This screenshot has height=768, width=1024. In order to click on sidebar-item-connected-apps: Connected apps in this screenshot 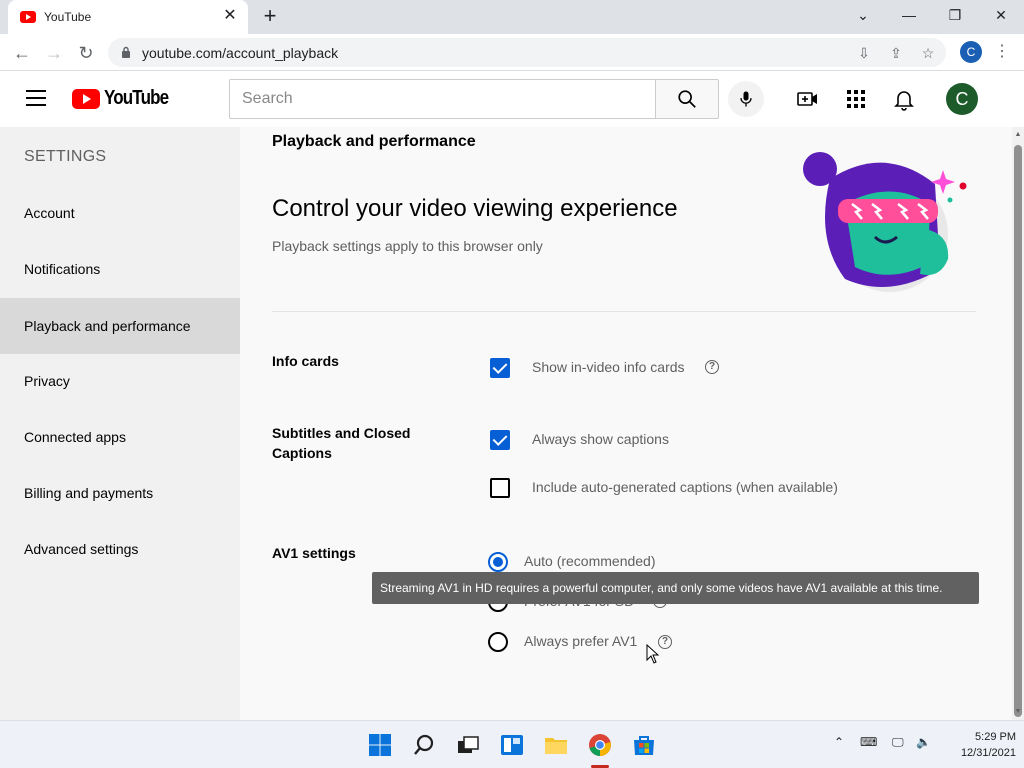, I will do `click(120, 437)`.